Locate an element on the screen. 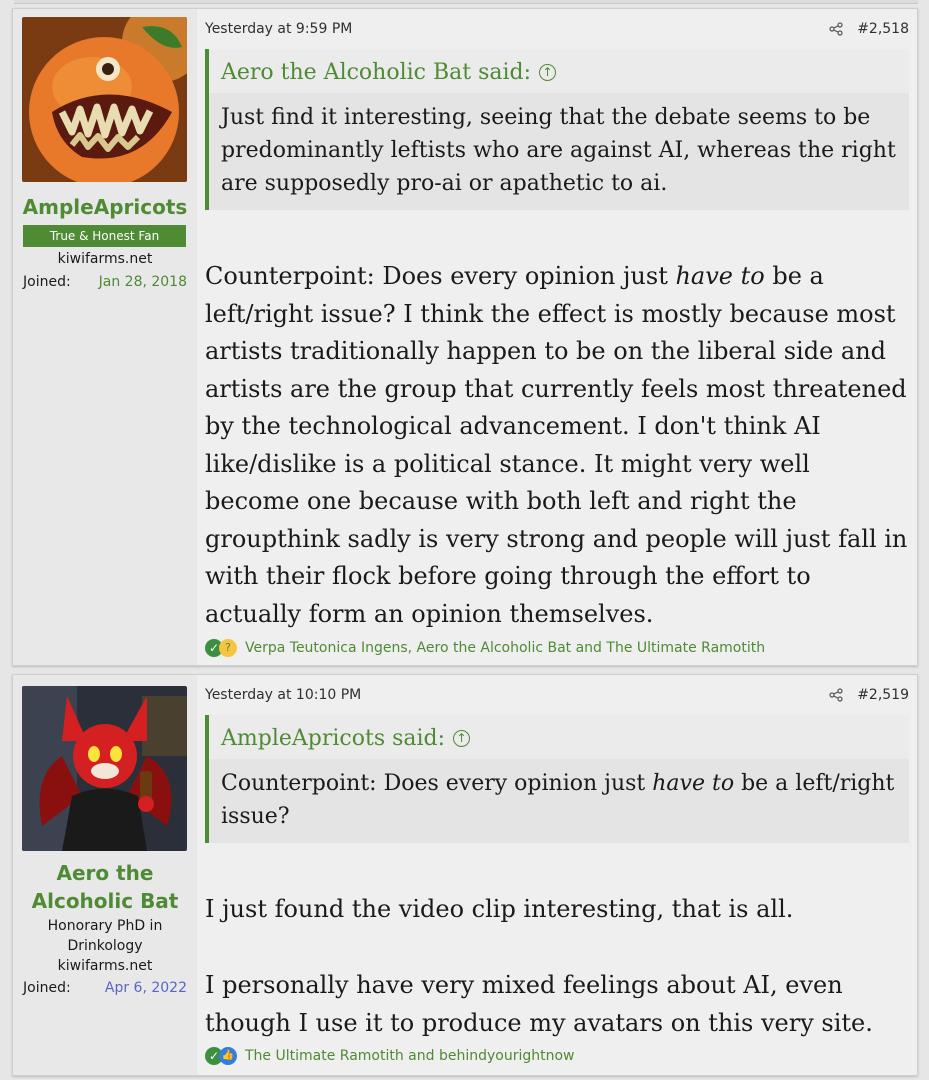  user-title: Honorary PhD in Drinkology is located at coordinates (105, 936).